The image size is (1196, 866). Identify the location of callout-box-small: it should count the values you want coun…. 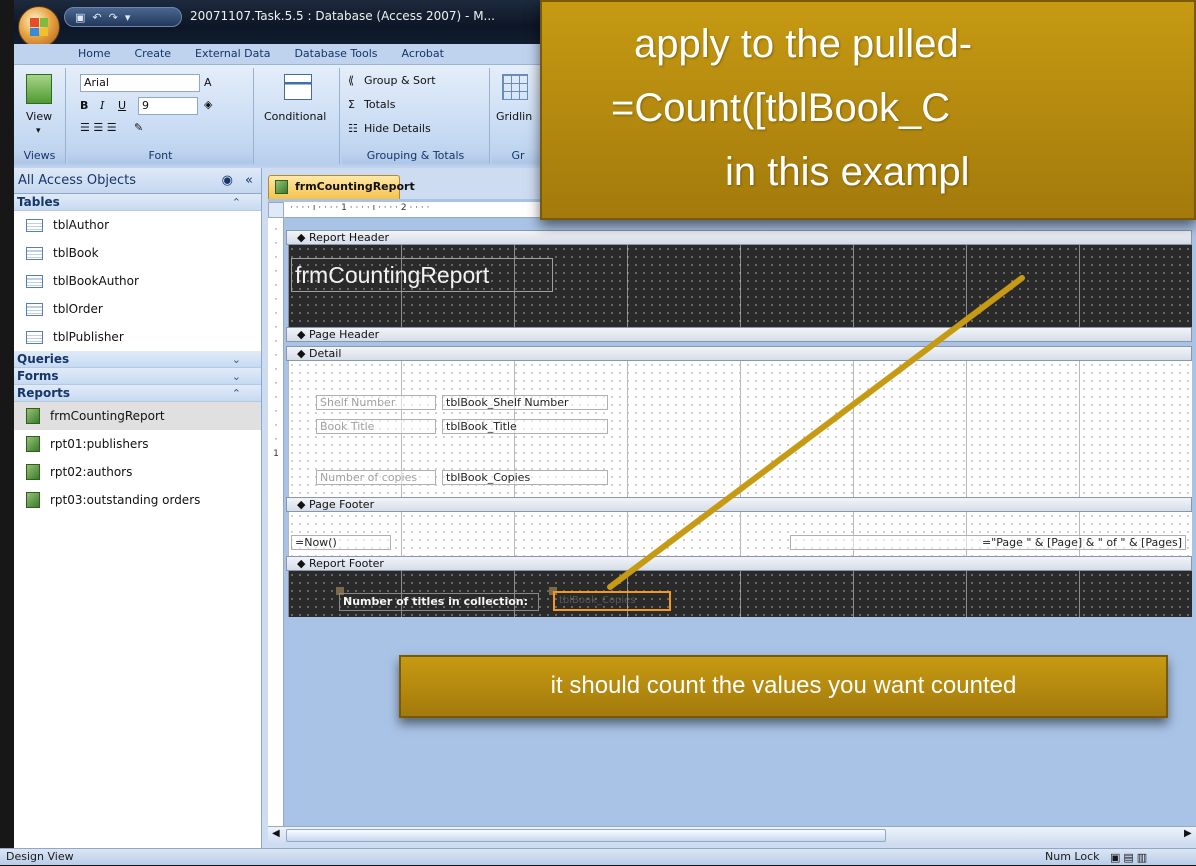
(783, 686).